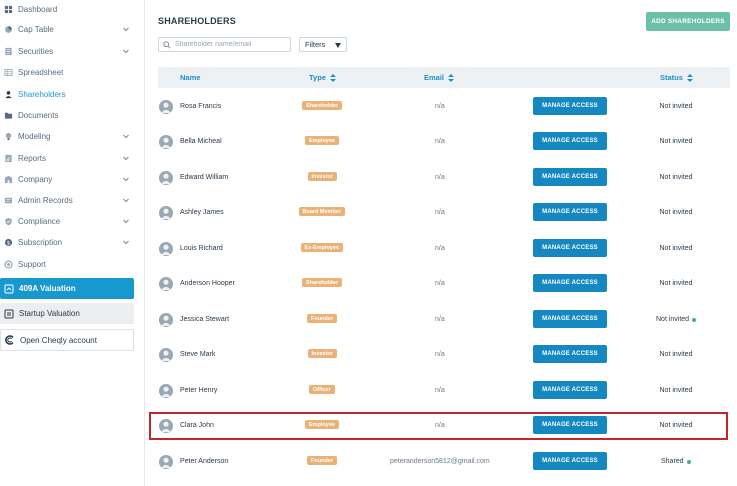 The width and height of the screenshot is (737, 486). What do you see at coordinates (70, 221) in the screenshot?
I see `sidebar-item-compliance: Compliance` at bounding box center [70, 221].